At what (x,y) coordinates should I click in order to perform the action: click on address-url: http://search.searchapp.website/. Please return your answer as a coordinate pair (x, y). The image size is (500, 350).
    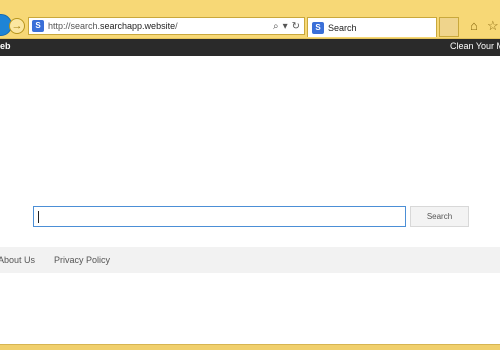
    Looking at the image, I should click on (113, 26).